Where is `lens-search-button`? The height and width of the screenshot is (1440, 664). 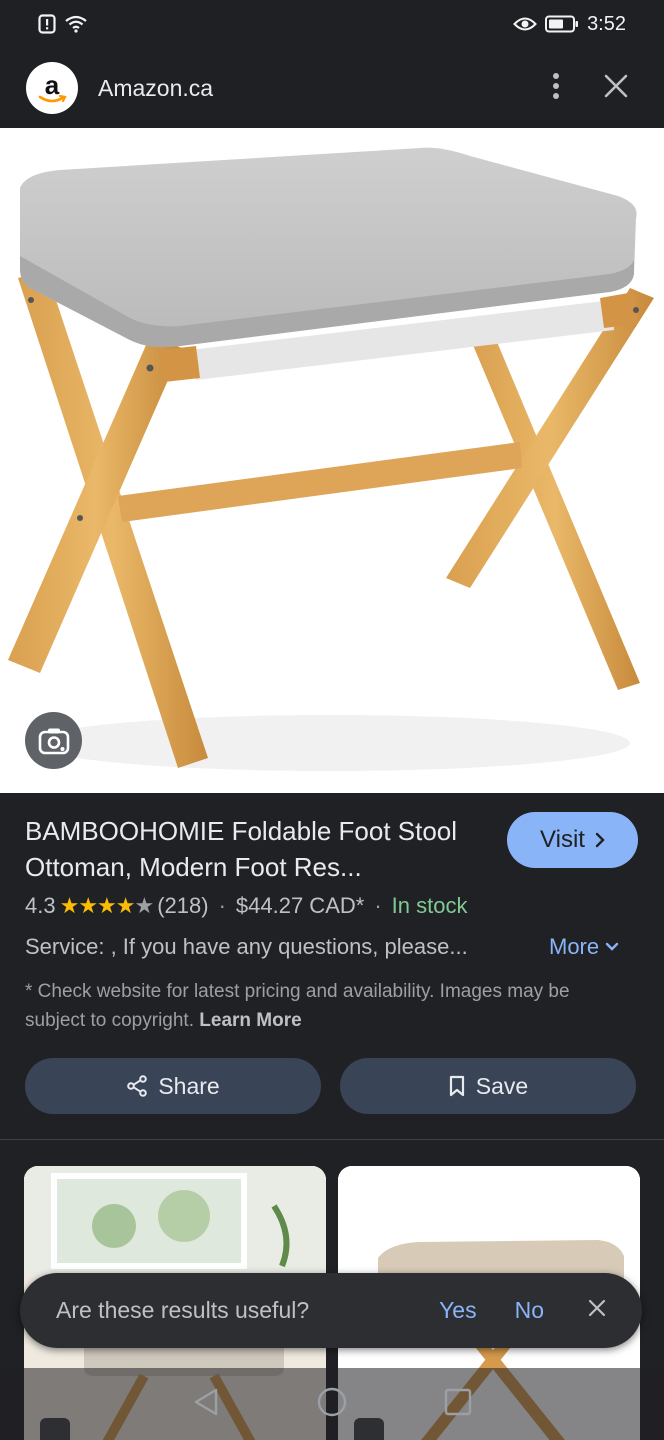 lens-search-button is located at coordinates (53, 740).